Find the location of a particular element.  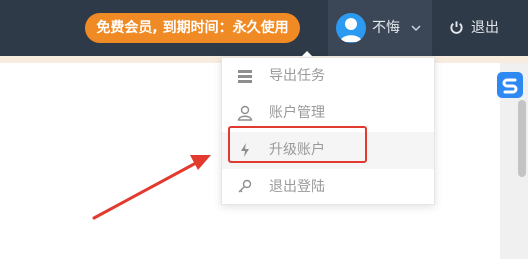

annotation-arrow-shaft is located at coordinates (145, 190).